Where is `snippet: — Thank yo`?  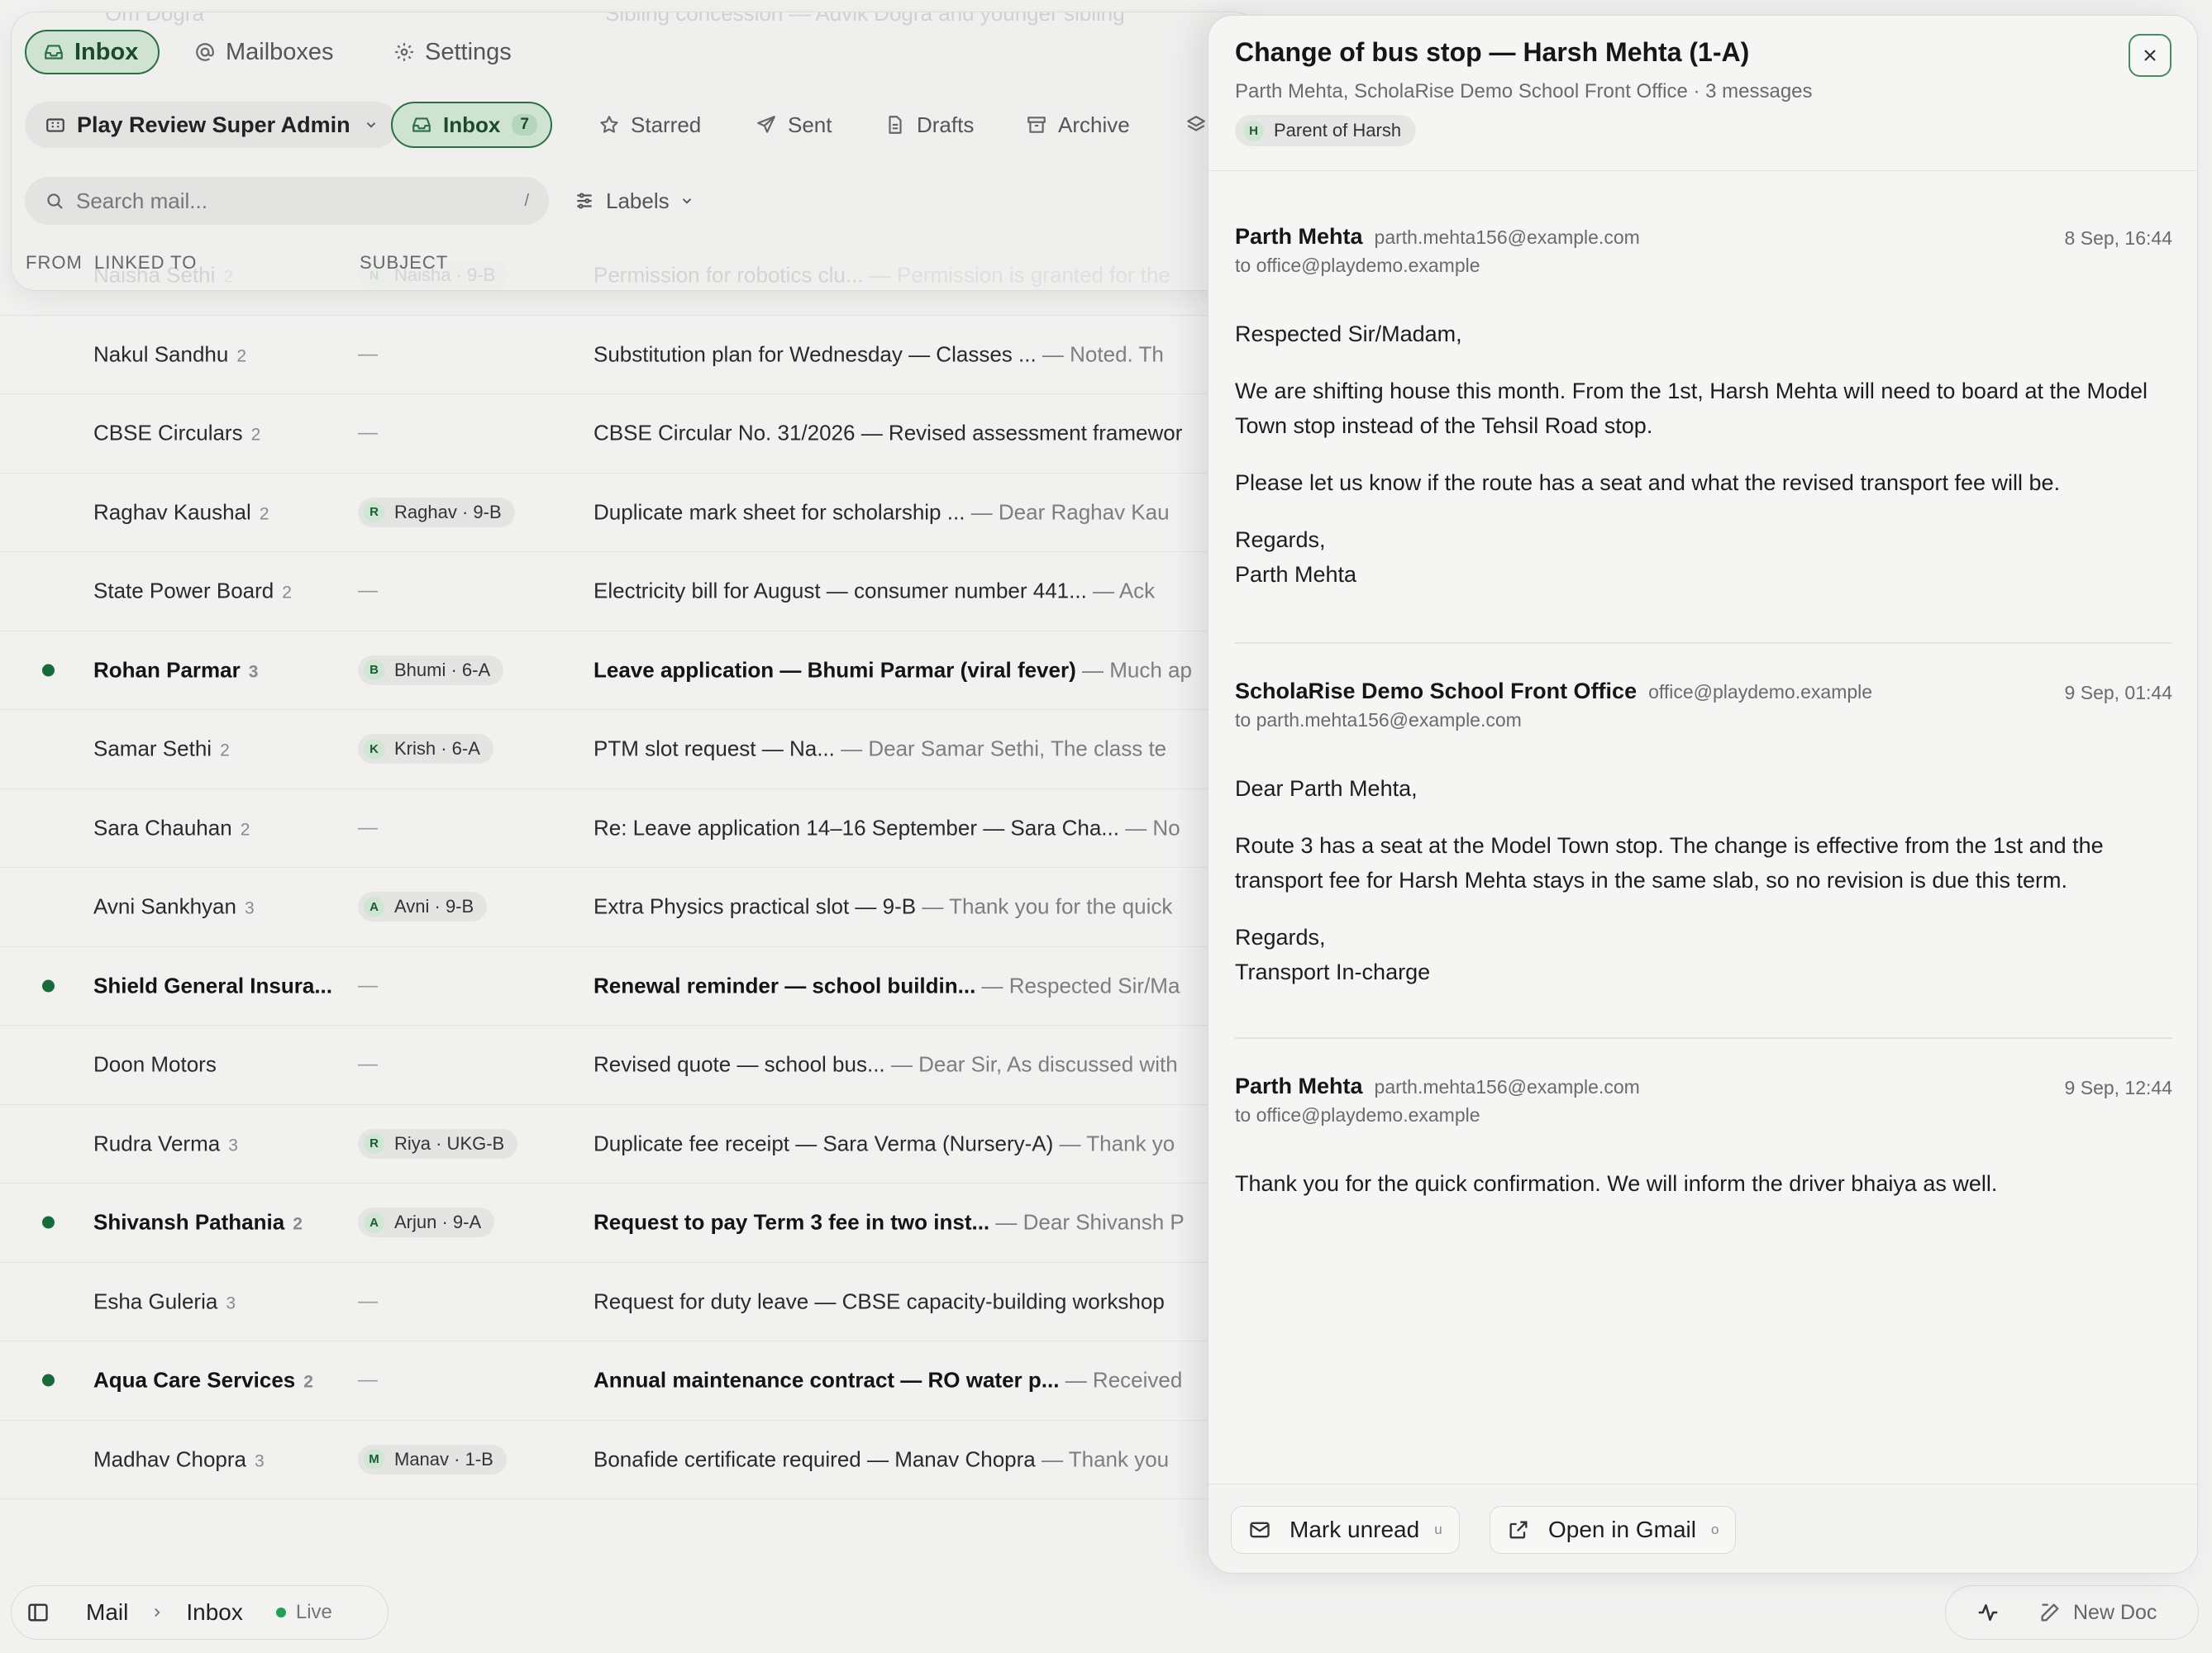 snippet: — Thank yo is located at coordinates (1117, 1143).